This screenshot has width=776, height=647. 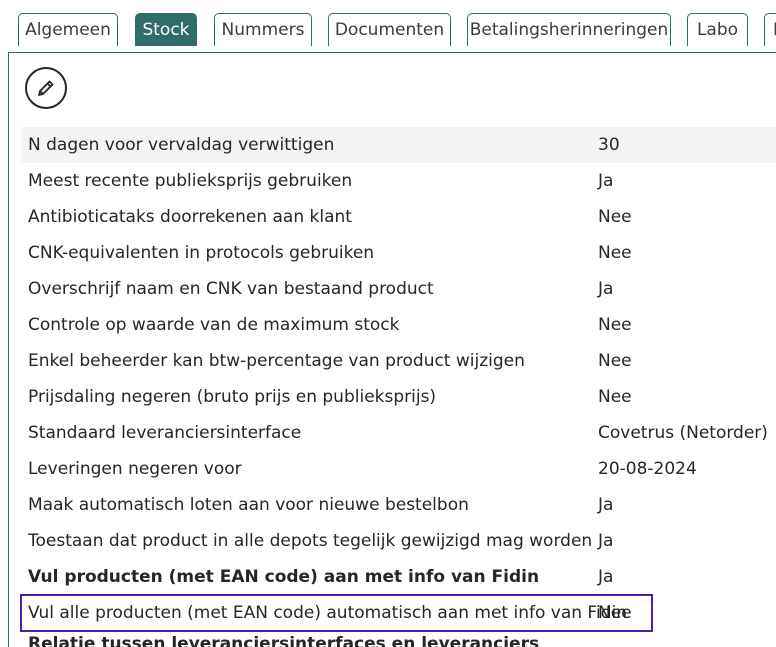 What do you see at coordinates (135, 469) in the screenshot?
I see `setting-label: Leveringen negeren voor` at bounding box center [135, 469].